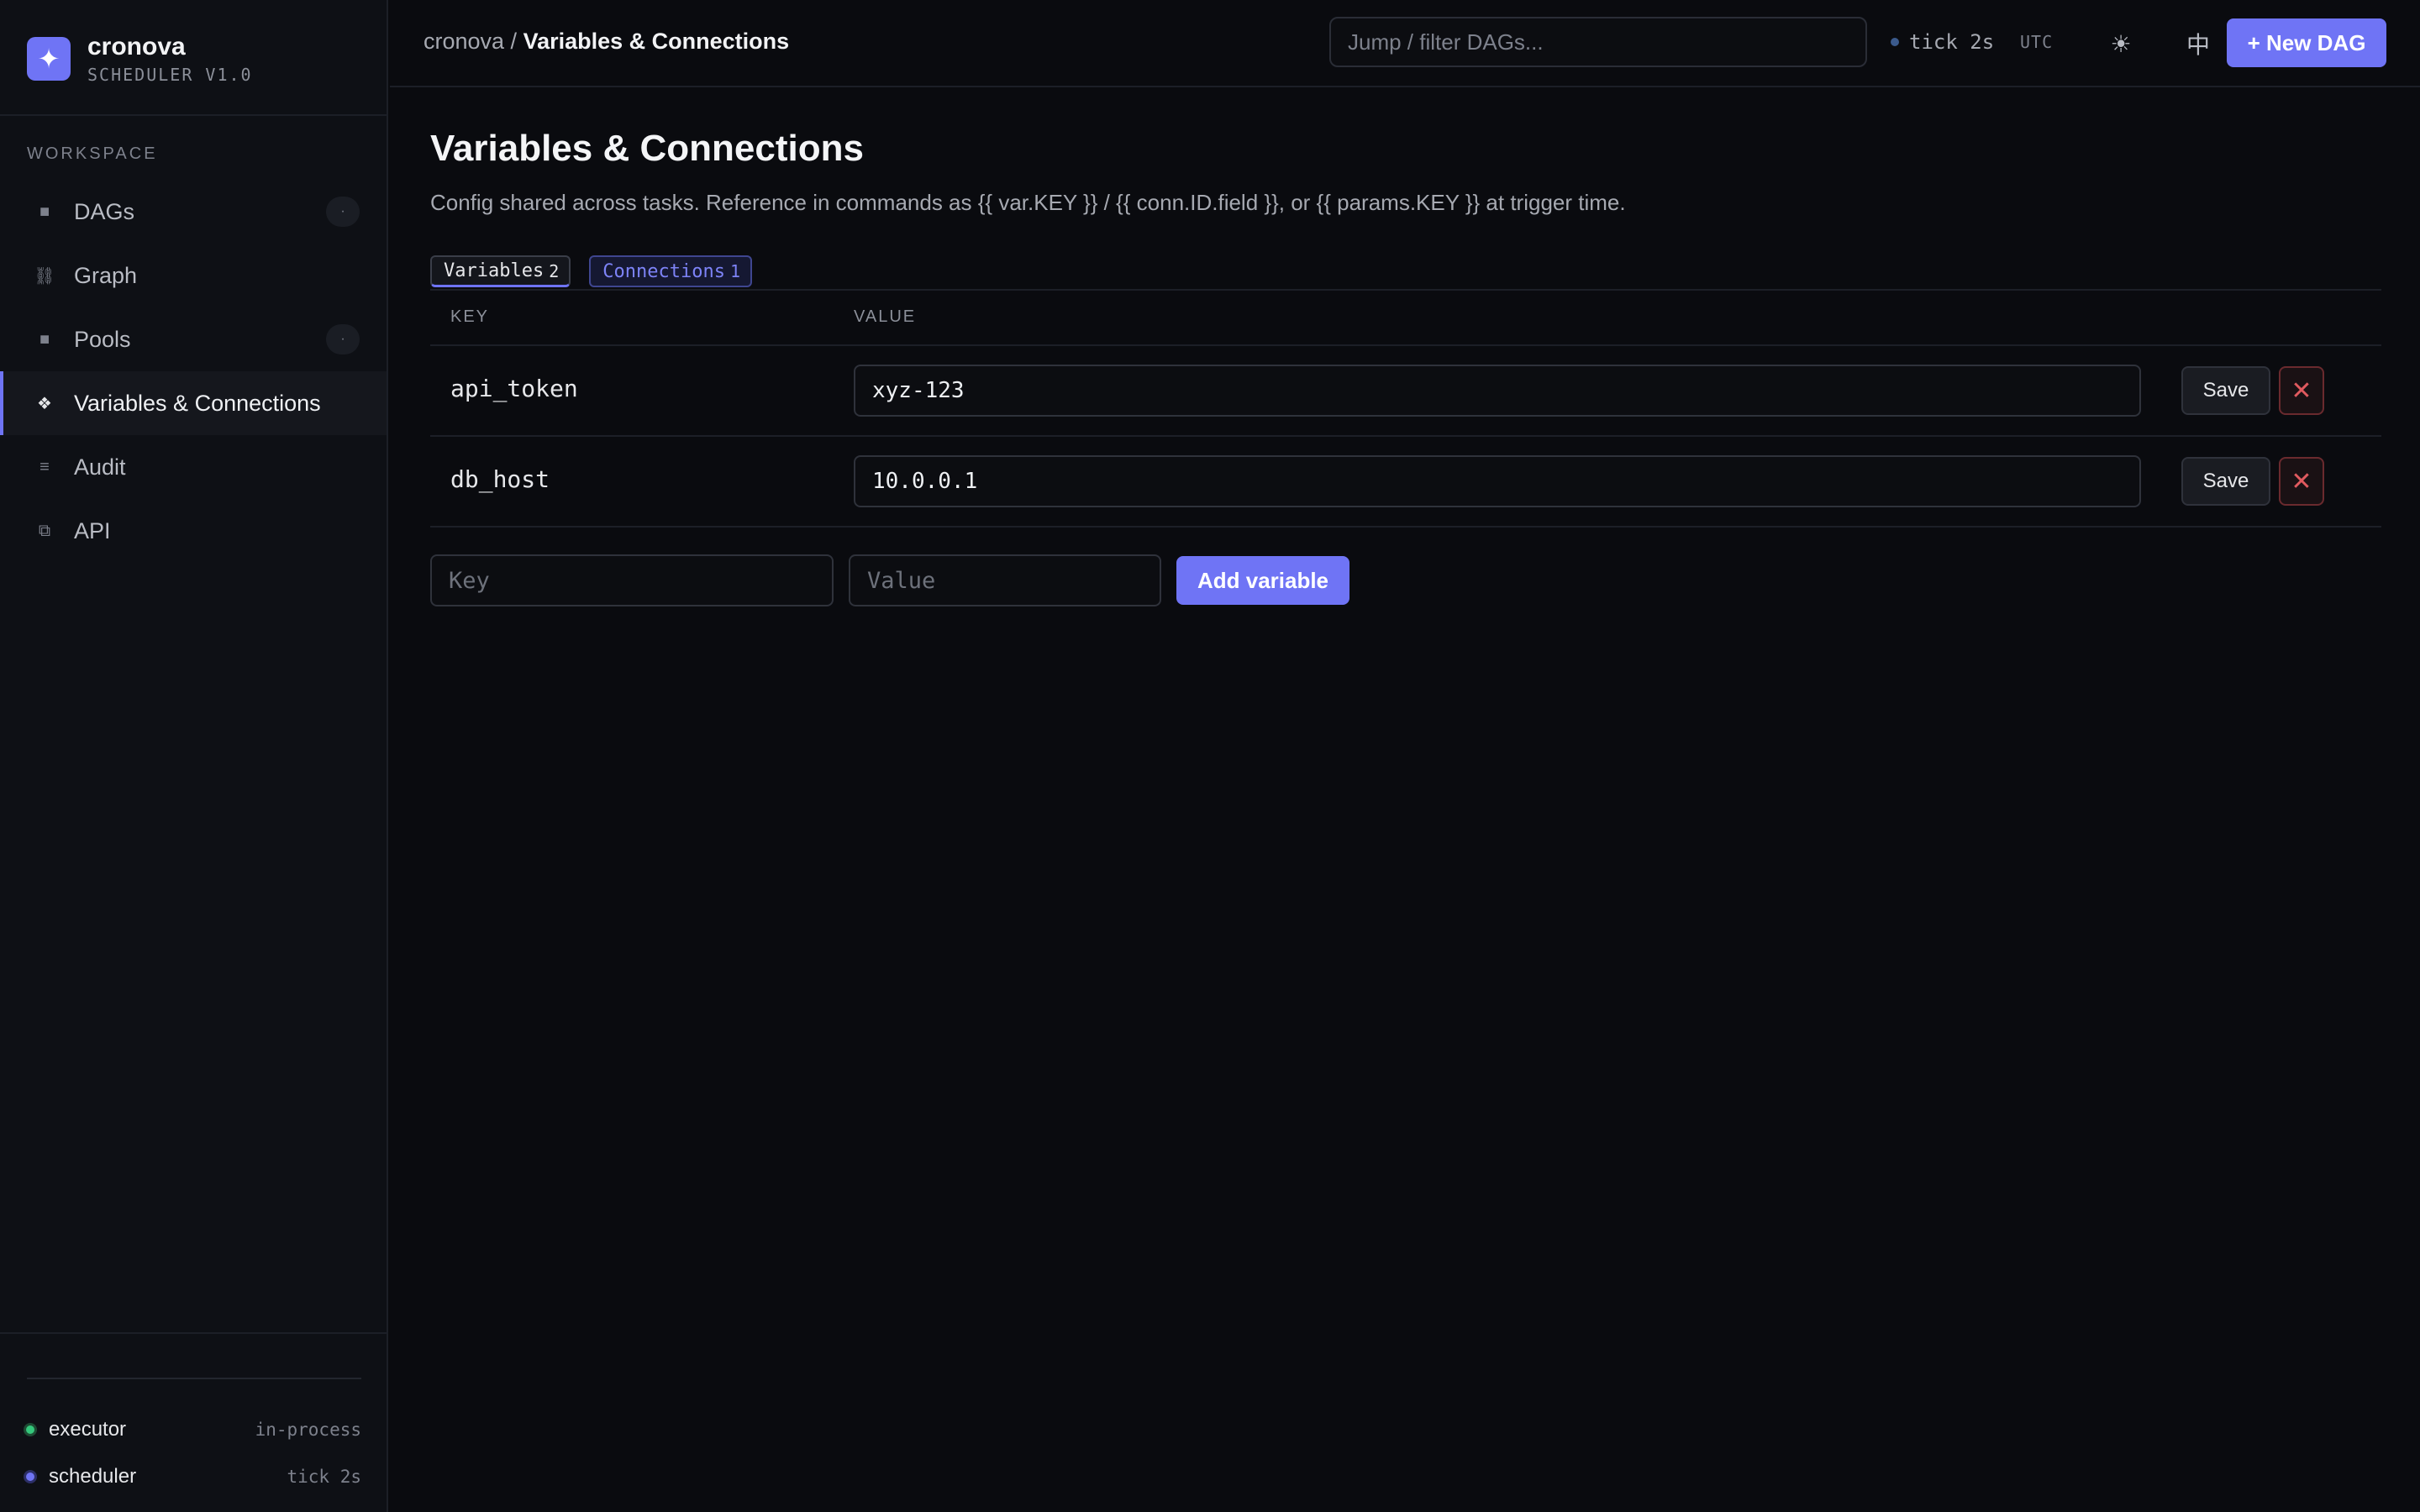 The height and width of the screenshot is (1512, 2420). What do you see at coordinates (93, 1476) in the screenshot?
I see `status-name: scheduler` at bounding box center [93, 1476].